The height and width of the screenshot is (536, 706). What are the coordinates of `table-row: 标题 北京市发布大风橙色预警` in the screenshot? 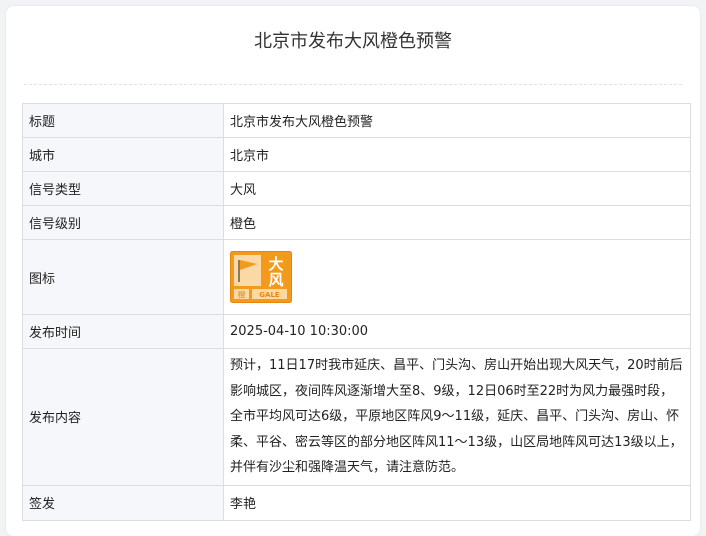 It's located at (356, 120).